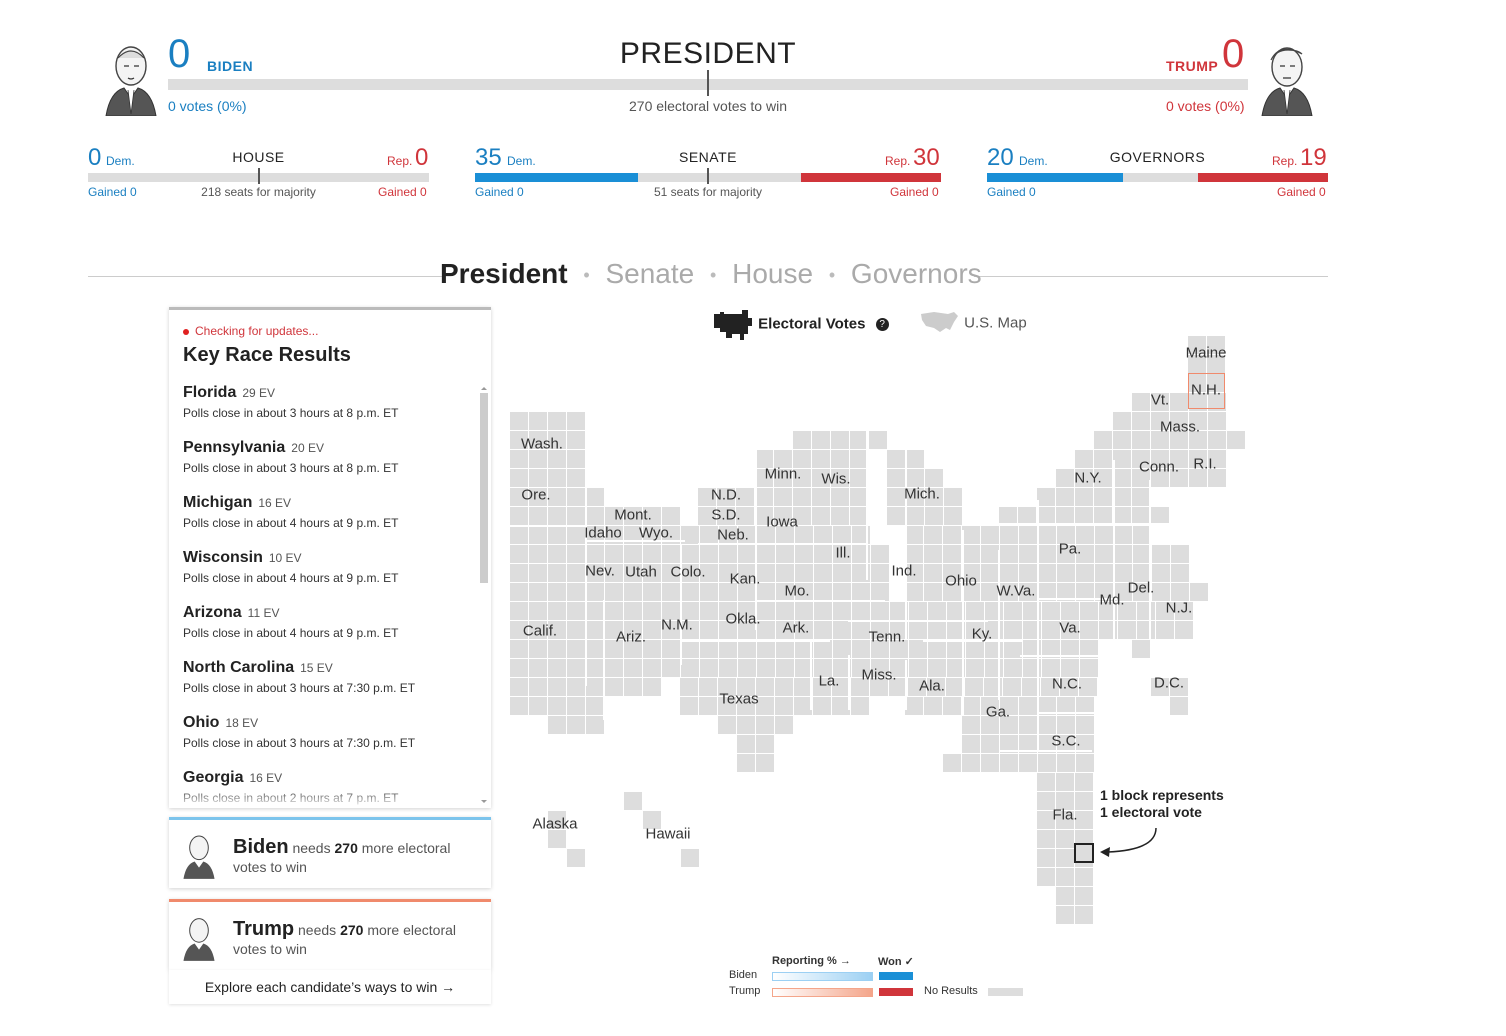 The image size is (1506, 1036). I want to click on state-label: Alaska, so click(554, 824).